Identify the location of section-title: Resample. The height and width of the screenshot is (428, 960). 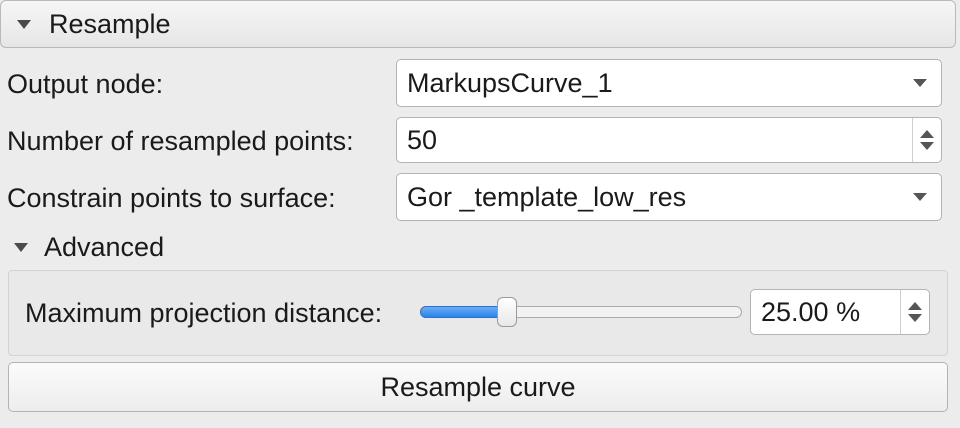
(110, 23).